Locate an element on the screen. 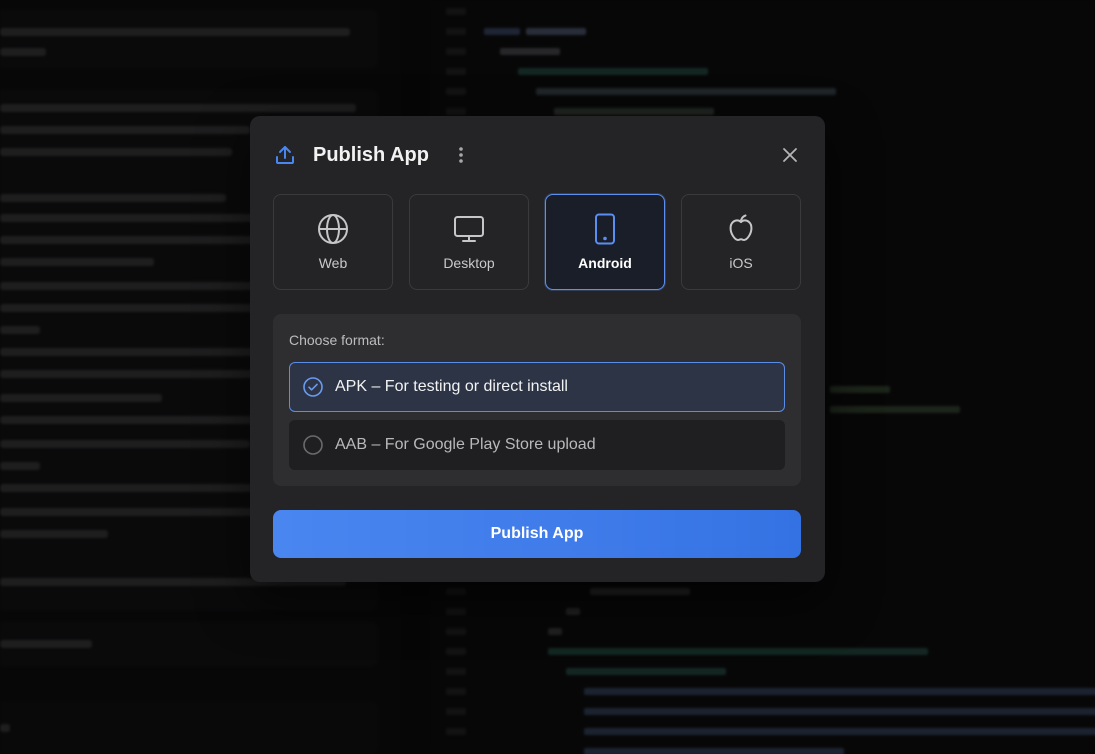 The image size is (1095, 754). platform-option-android: Android is located at coordinates (605, 242).